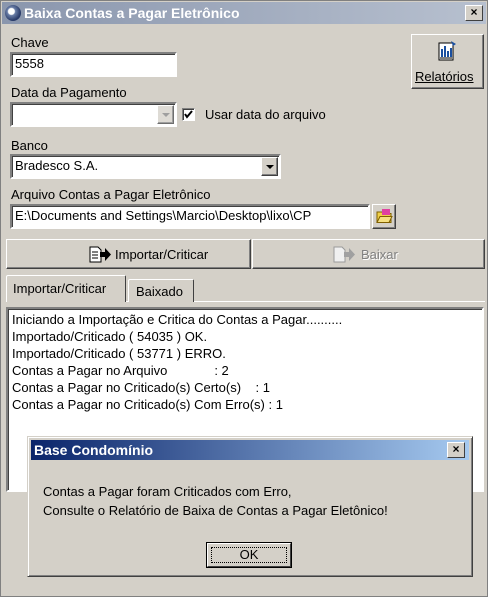 The height and width of the screenshot is (599, 491). I want to click on data-pagamento-dropdown-button, so click(165, 114).